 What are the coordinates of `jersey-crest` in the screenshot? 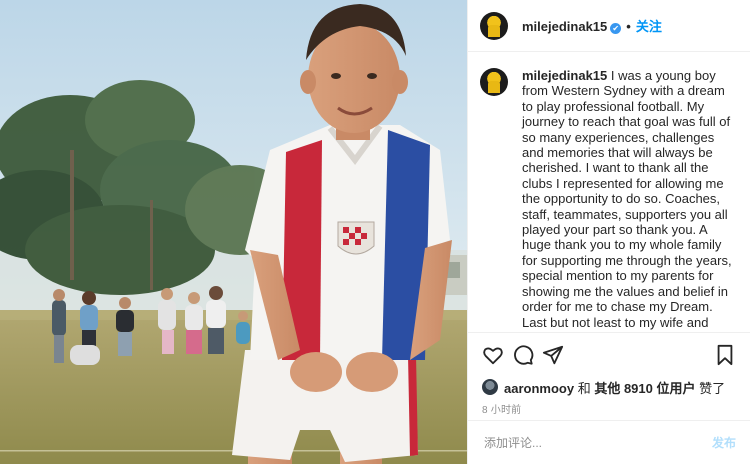 It's located at (356, 238).